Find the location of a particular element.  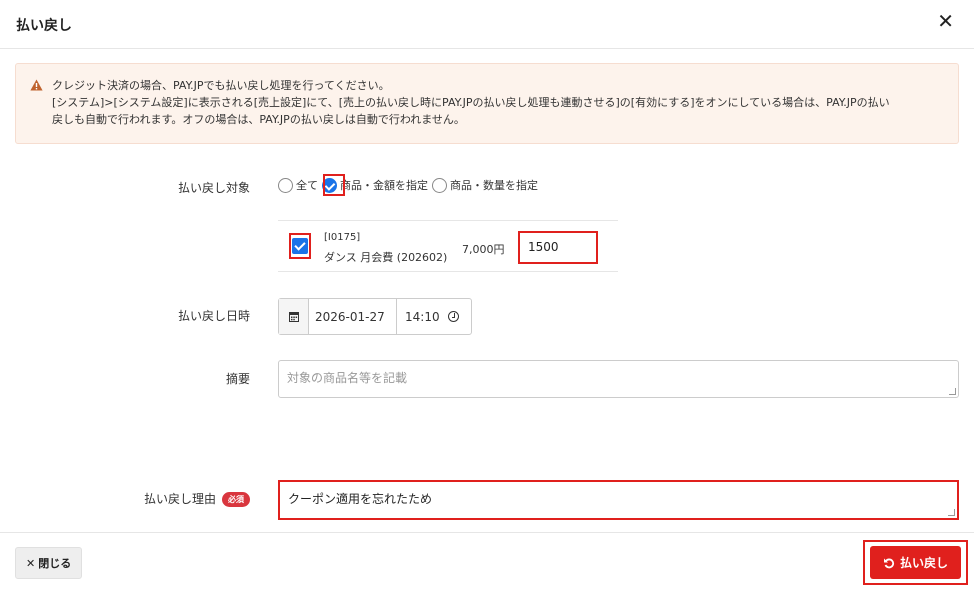

radio-item-quantity: 商品・数量を指定 is located at coordinates (485, 185).